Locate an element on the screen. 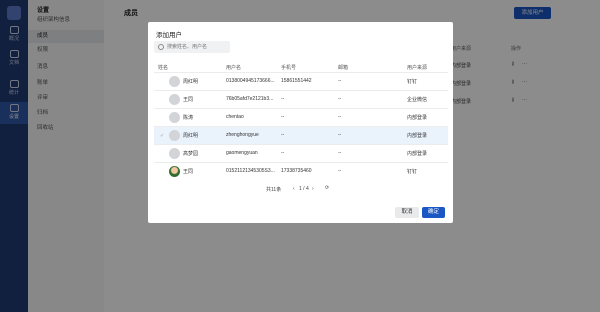 This screenshot has height=312, width=600. header-name: 姓名 is located at coordinates (163, 68).